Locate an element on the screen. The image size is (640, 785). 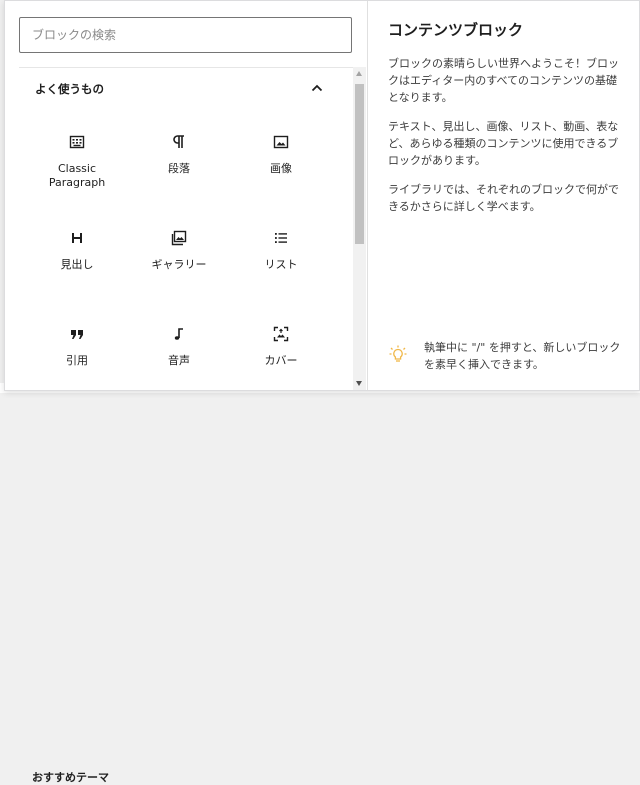
scroll-up-arrow is located at coordinates (359, 73).